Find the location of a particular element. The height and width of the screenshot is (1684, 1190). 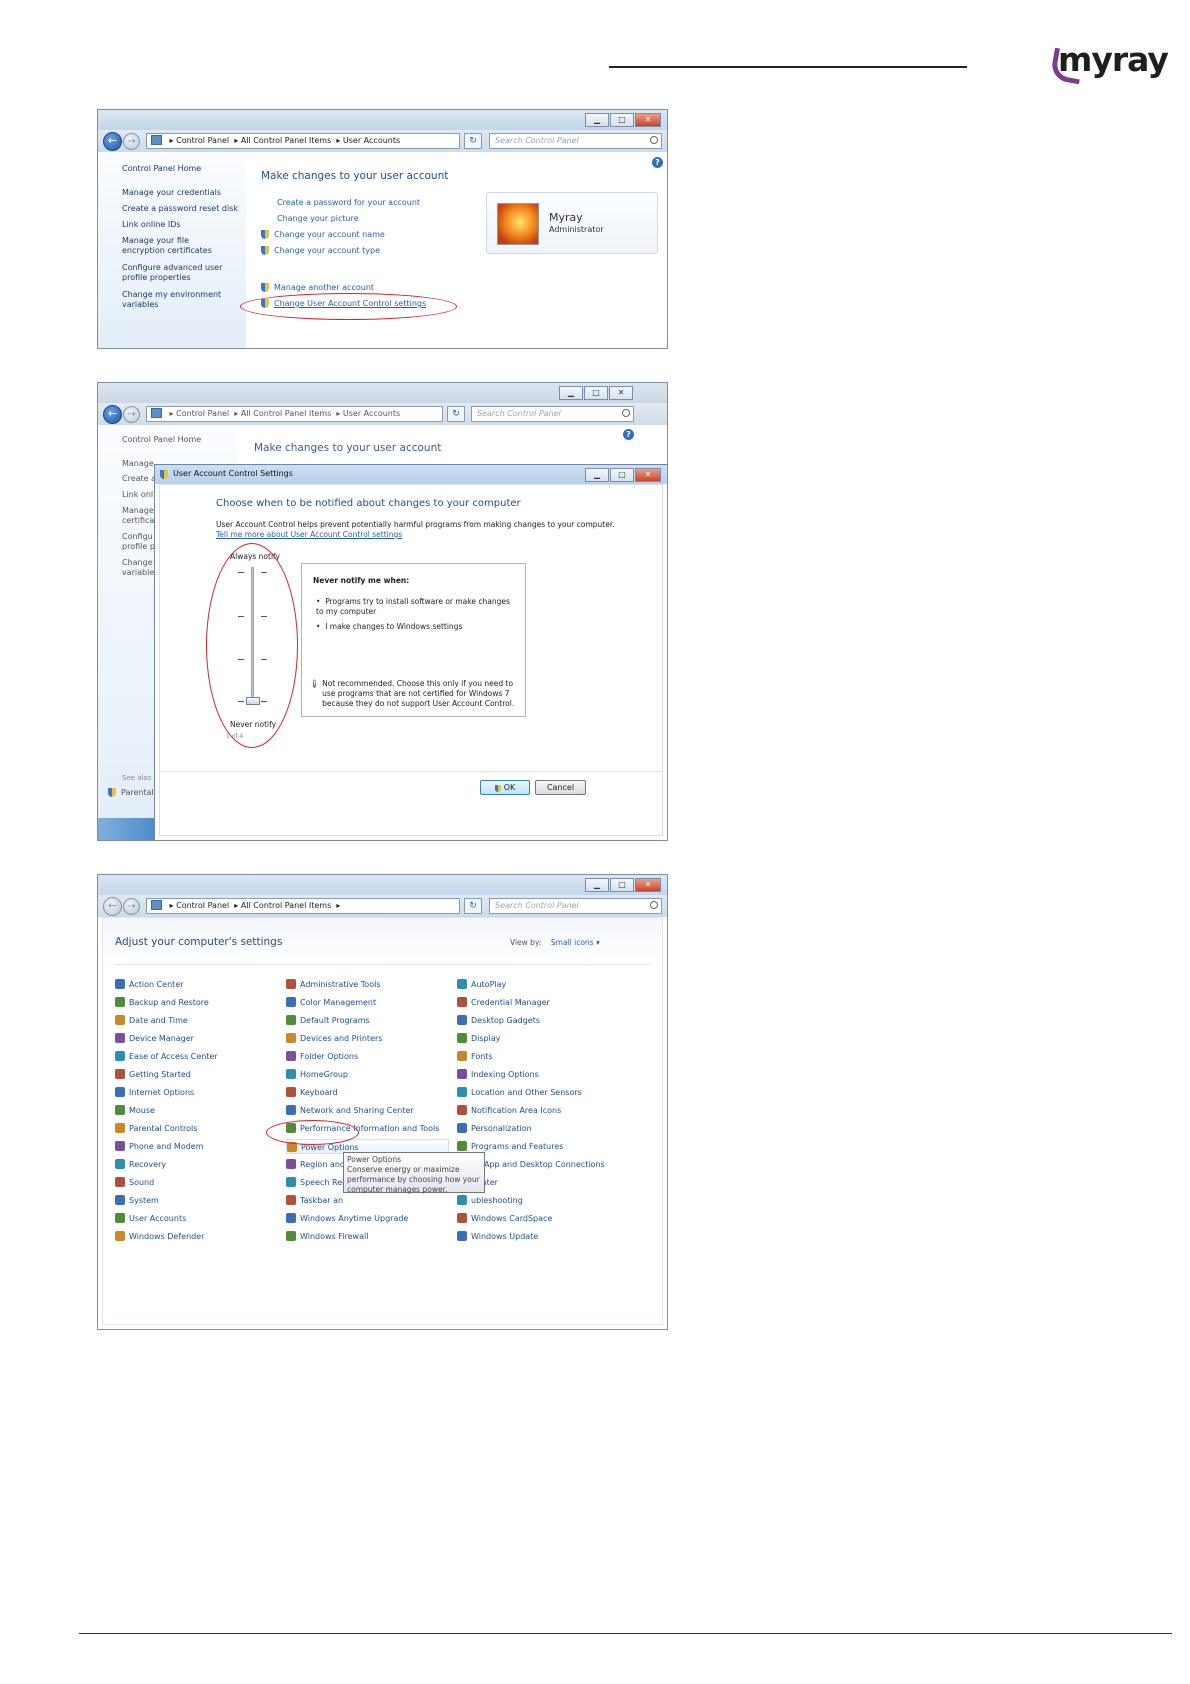

link-change-name: Change your account name is located at coordinates (323, 234).